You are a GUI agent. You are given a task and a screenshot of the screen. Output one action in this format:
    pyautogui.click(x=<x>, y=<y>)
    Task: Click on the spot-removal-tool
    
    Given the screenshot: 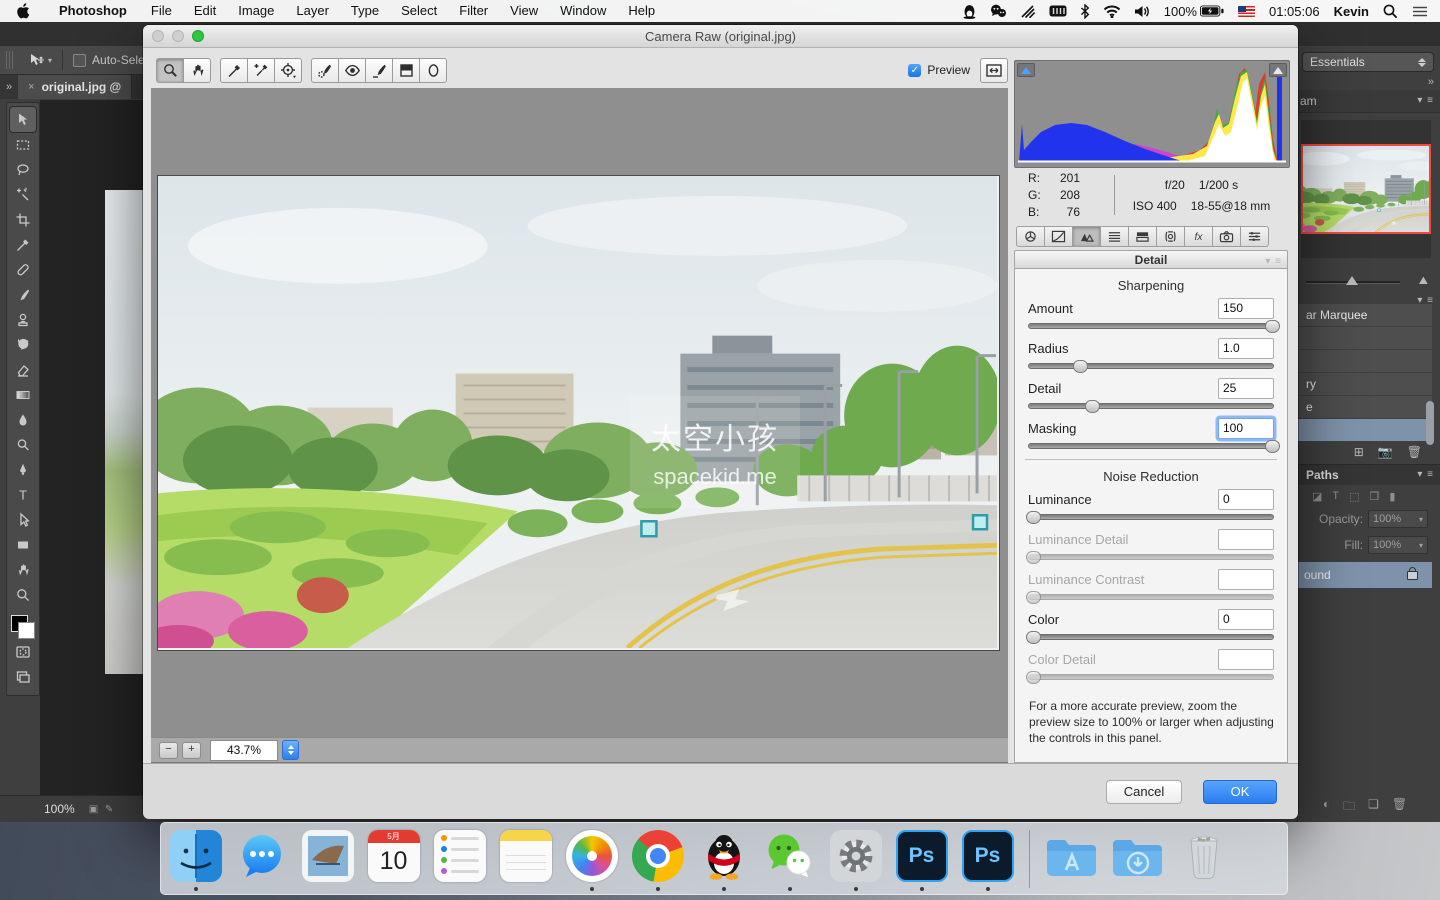 What is the action you would take?
    pyautogui.click(x=325, y=70)
    